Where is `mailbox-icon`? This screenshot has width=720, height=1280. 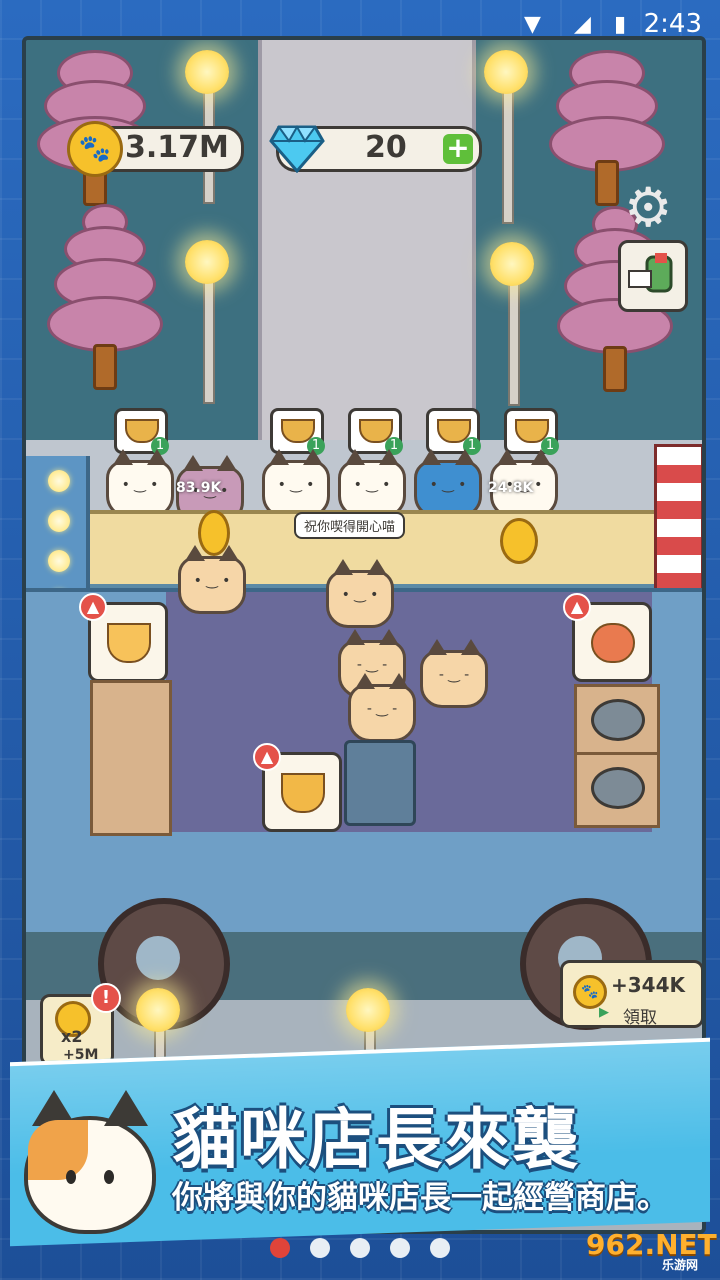 mailbox-icon is located at coordinates (653, 276).